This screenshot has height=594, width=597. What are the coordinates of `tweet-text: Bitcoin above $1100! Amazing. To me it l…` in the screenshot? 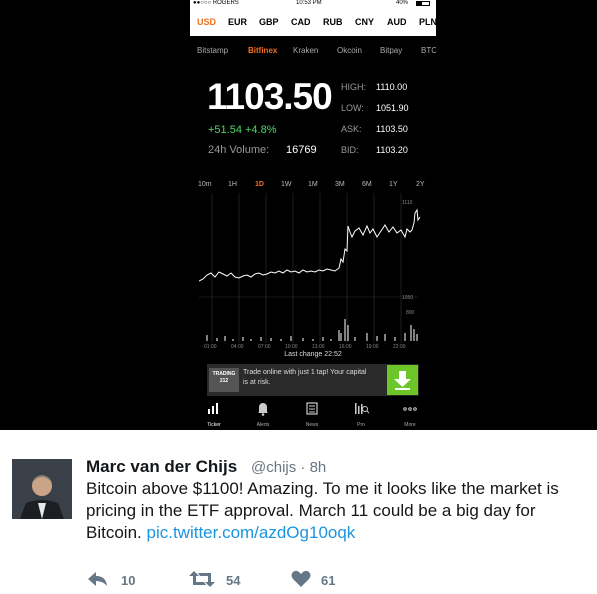 It's located at (340, 511).